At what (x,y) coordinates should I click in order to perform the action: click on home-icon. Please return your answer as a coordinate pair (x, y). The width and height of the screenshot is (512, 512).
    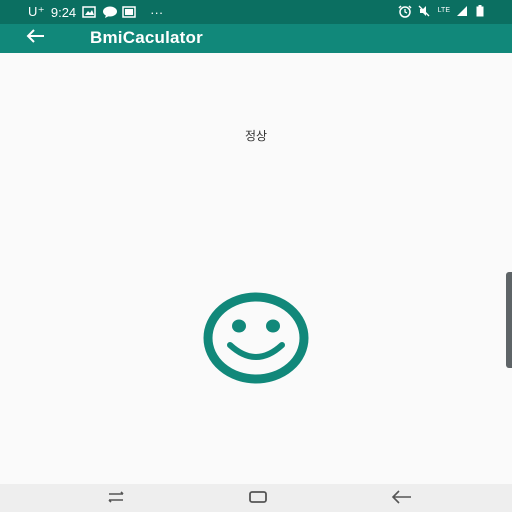
    Looking at the image, I should click on (258, 498).